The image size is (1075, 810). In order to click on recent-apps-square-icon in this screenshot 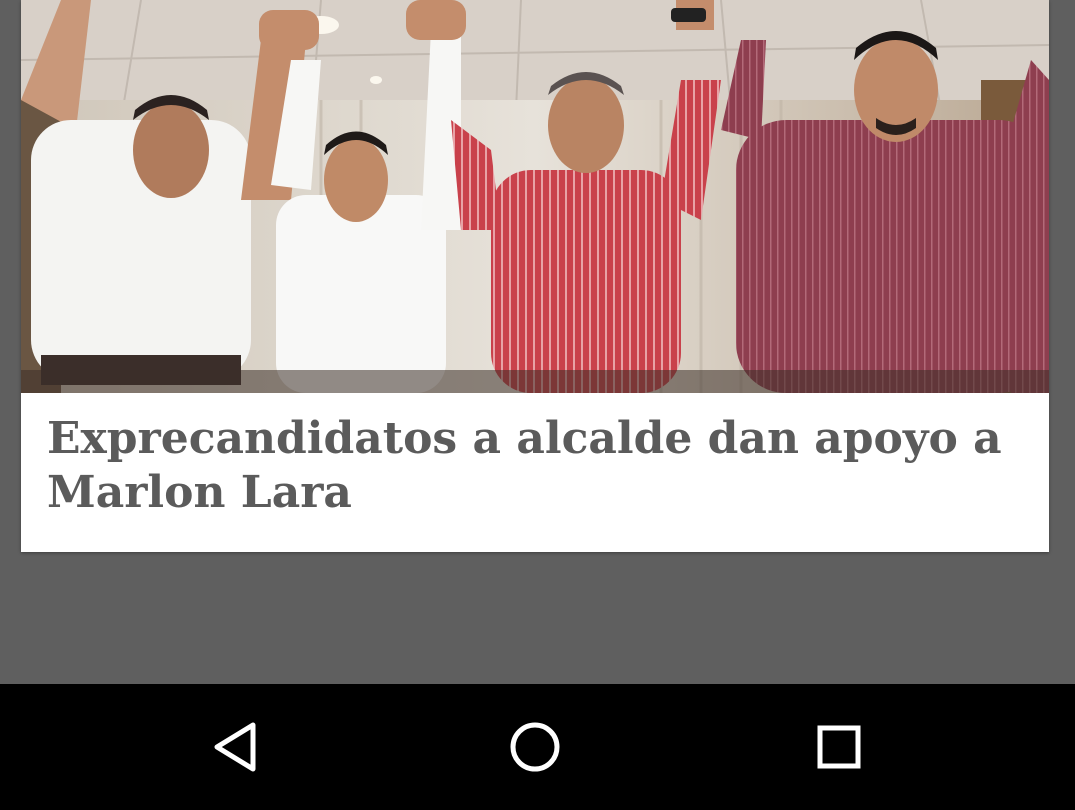, I will do `click(839, 747)`.